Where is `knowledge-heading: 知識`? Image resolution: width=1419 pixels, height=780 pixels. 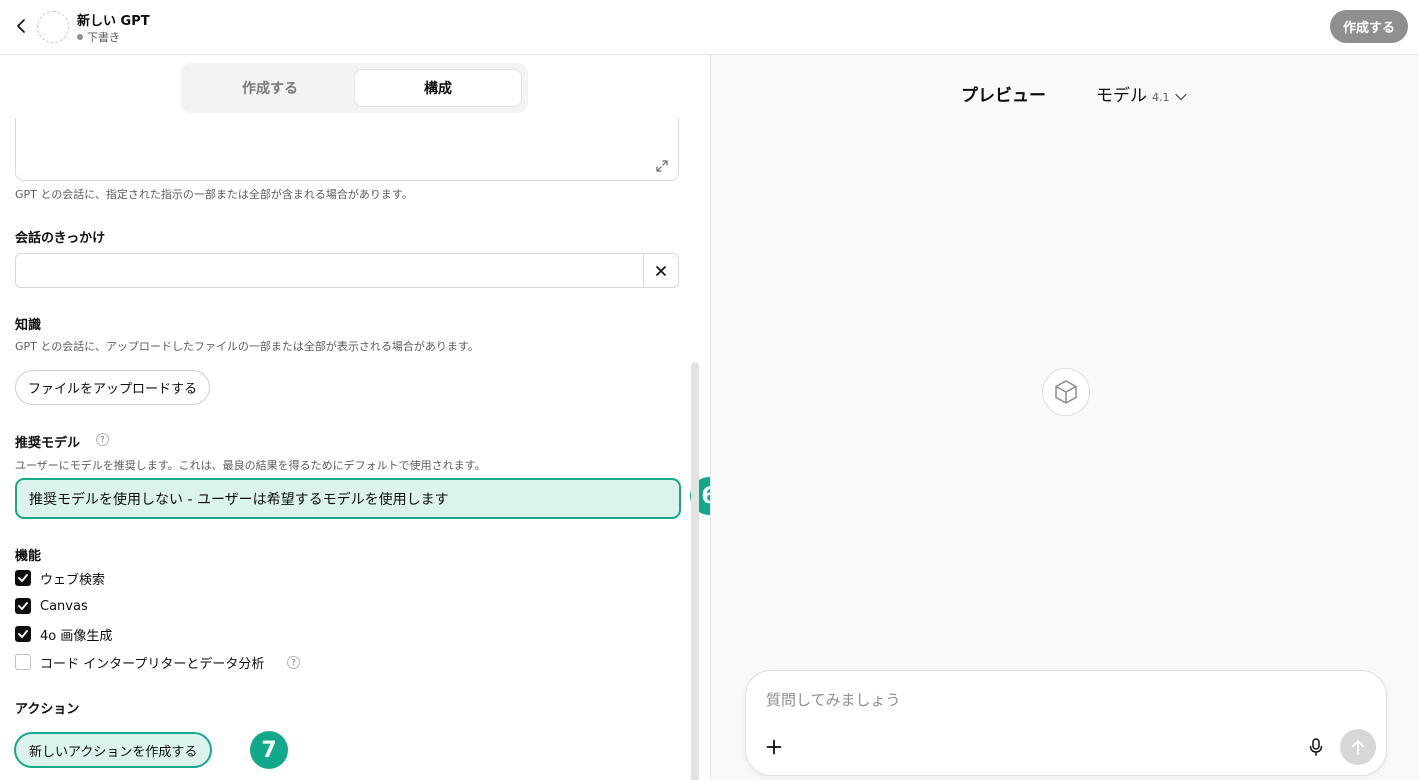
knowledge-heading: 知識 is located at coordinates (28, 325).